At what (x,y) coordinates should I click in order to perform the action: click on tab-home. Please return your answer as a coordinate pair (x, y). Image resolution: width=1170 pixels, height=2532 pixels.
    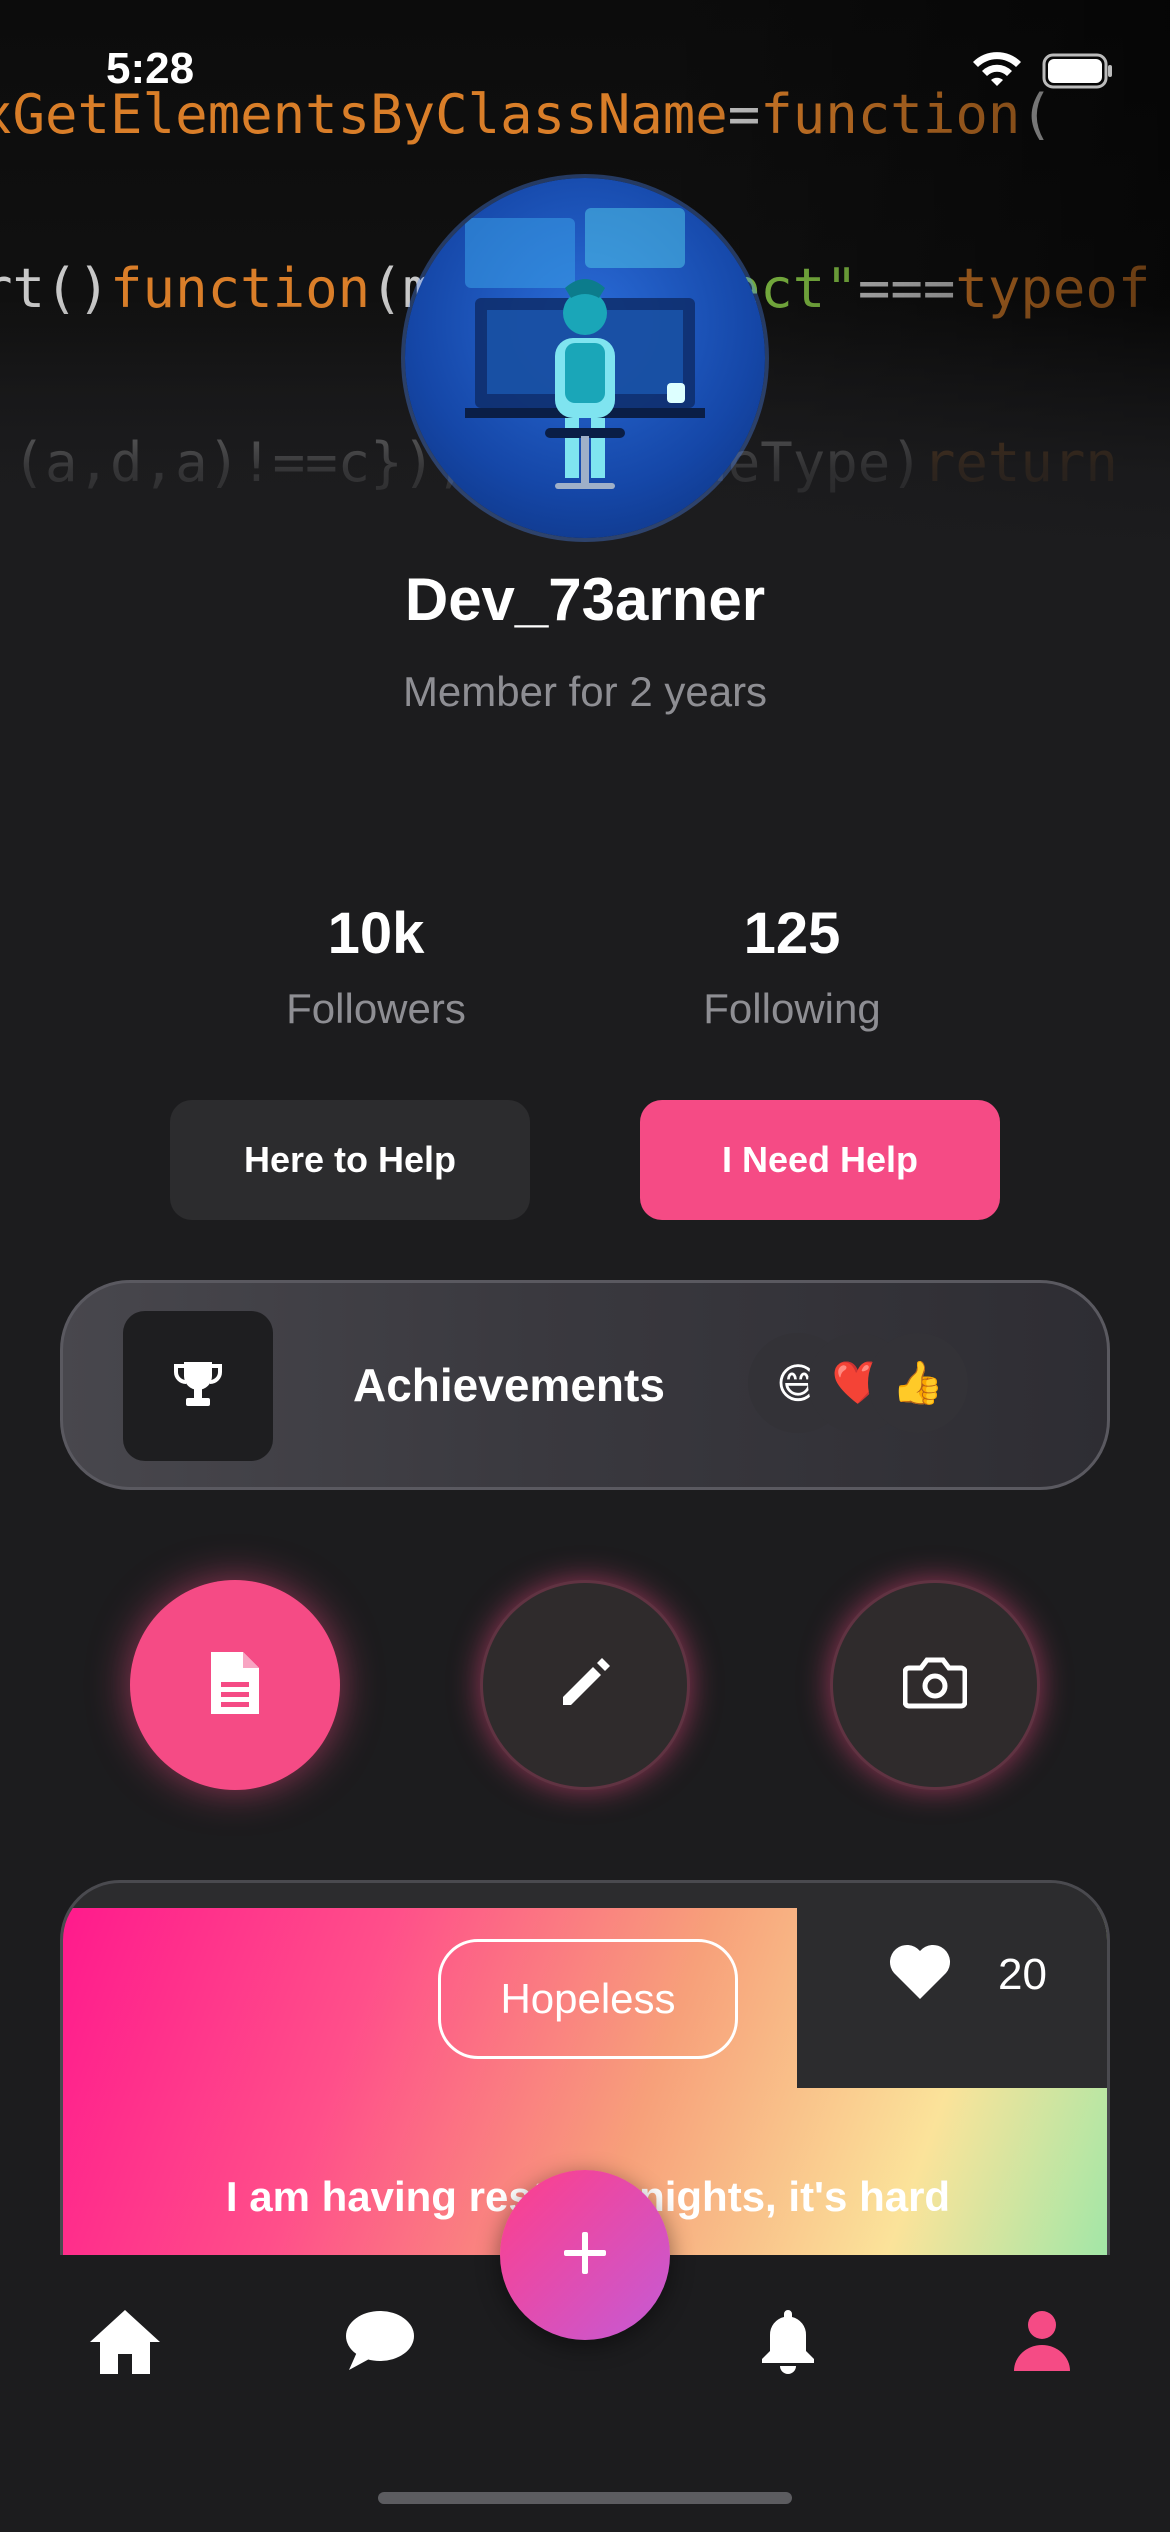
    Looking at the image, I should click on (125, 2343).